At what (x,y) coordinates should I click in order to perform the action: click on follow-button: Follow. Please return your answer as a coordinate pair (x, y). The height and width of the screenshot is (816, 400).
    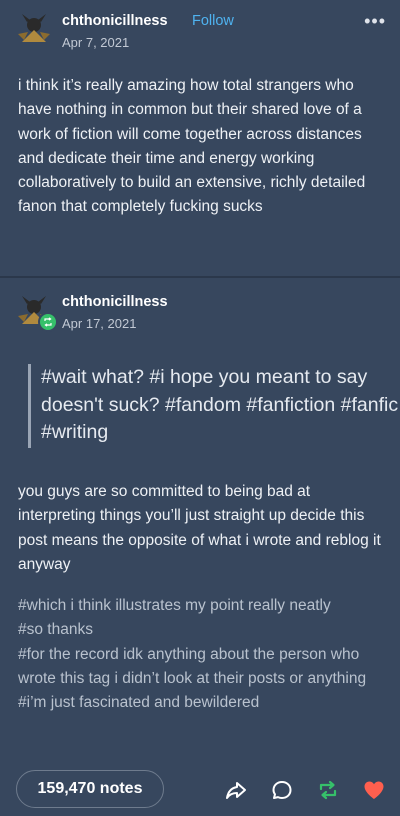
    Looking at the image, I should click on (213, 21).